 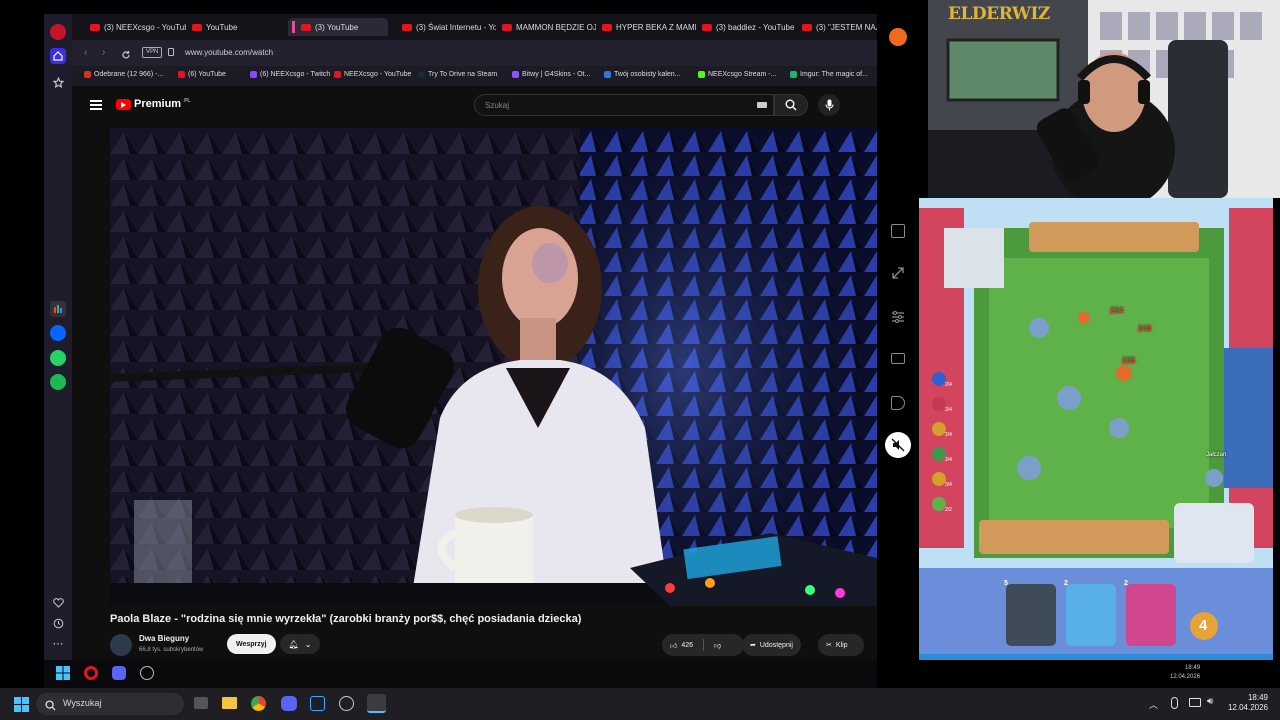 What do you see at coordinates (898, 37) in the screenshot?
I see `extension-icon` at bounding box center [898, 37].